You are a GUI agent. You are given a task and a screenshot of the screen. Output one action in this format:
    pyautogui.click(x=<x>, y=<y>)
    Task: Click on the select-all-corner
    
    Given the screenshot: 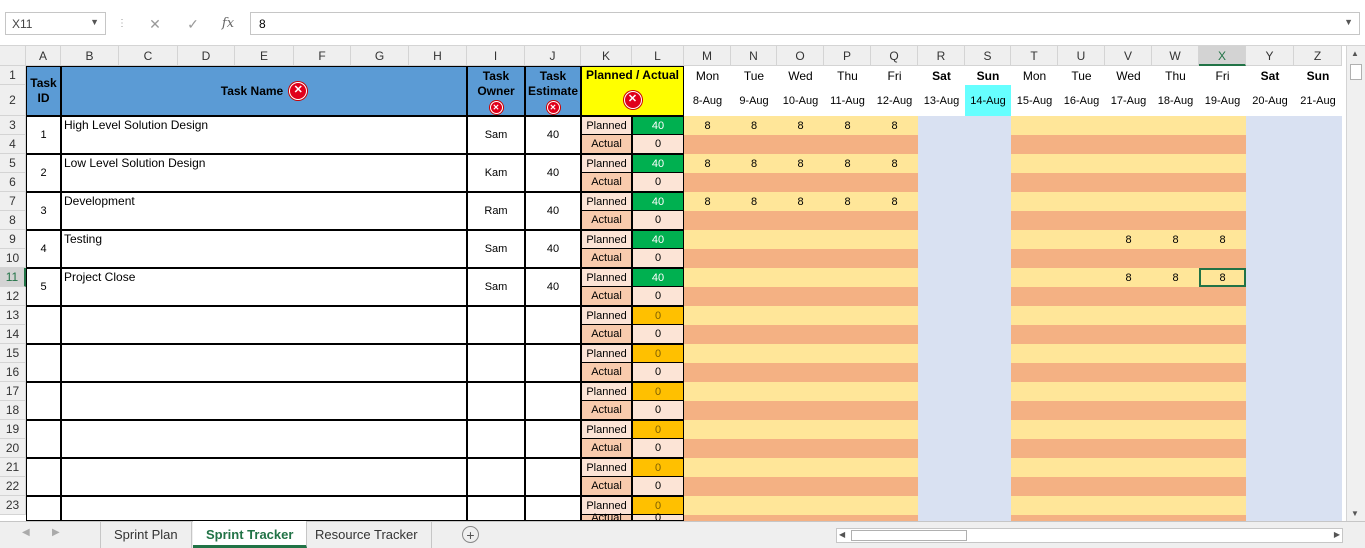 What is the action you would take?
    pyautogui.click(x=13, y=56)
    